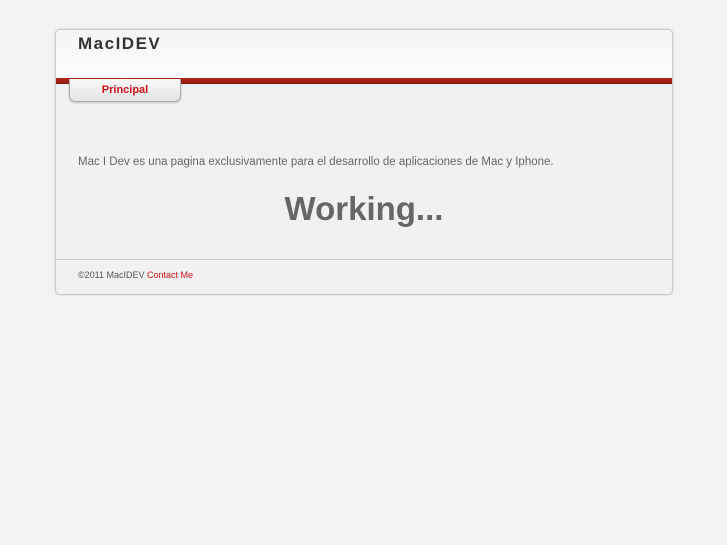  I want to click on footer-divider, so click(364, 259).